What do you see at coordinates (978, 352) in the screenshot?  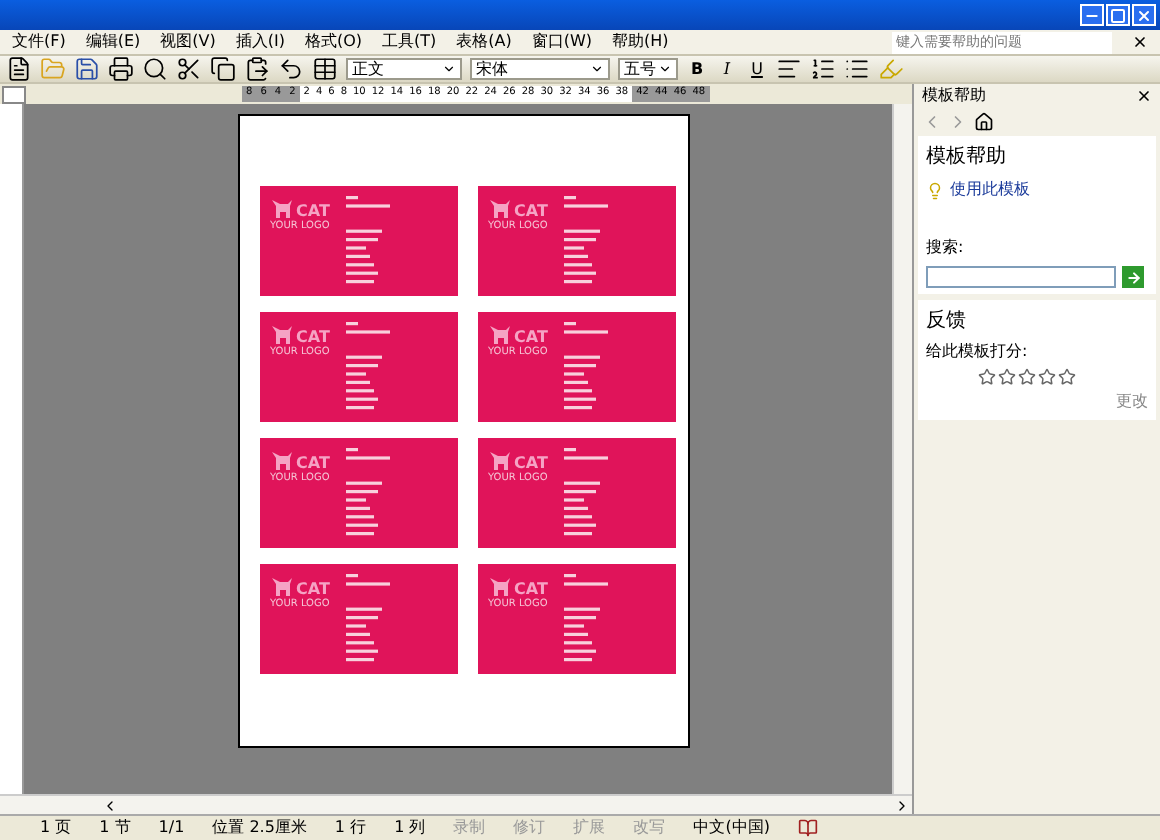 I see `rate-label: 给此模板打分:` at bounding box center [978, 352].